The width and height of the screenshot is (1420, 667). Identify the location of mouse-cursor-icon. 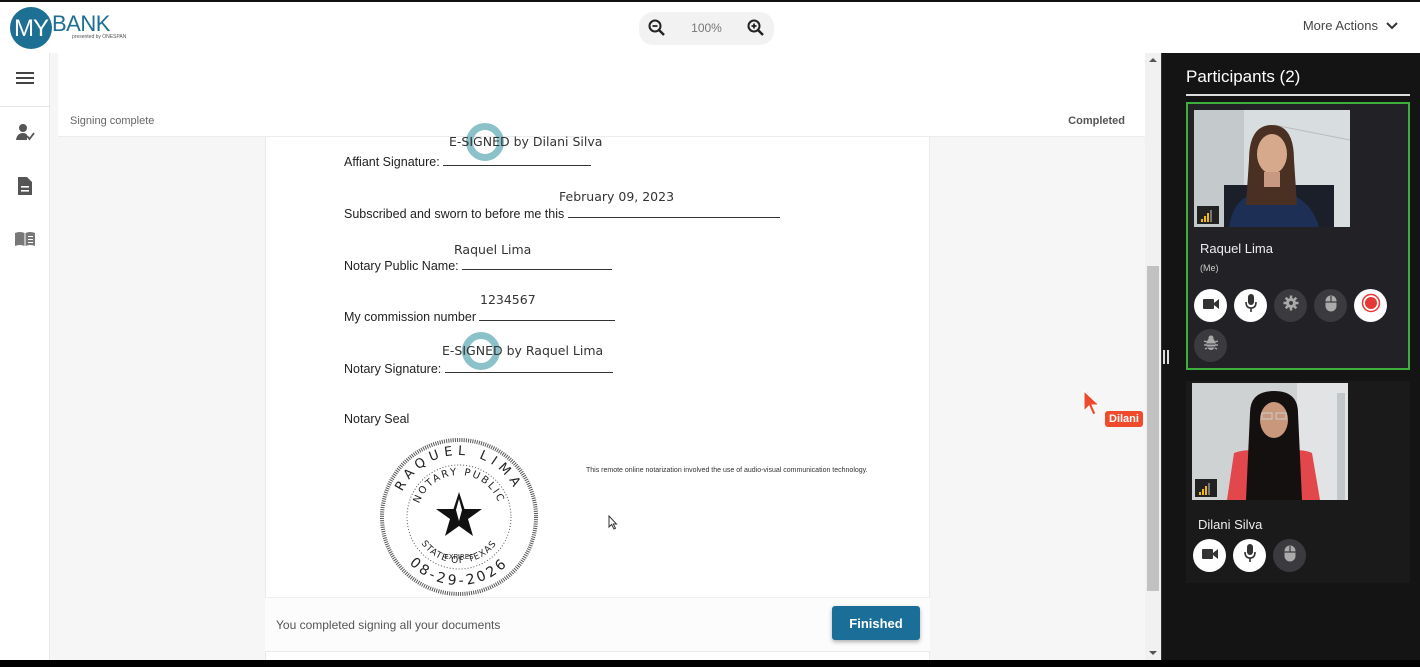
(613, 524).